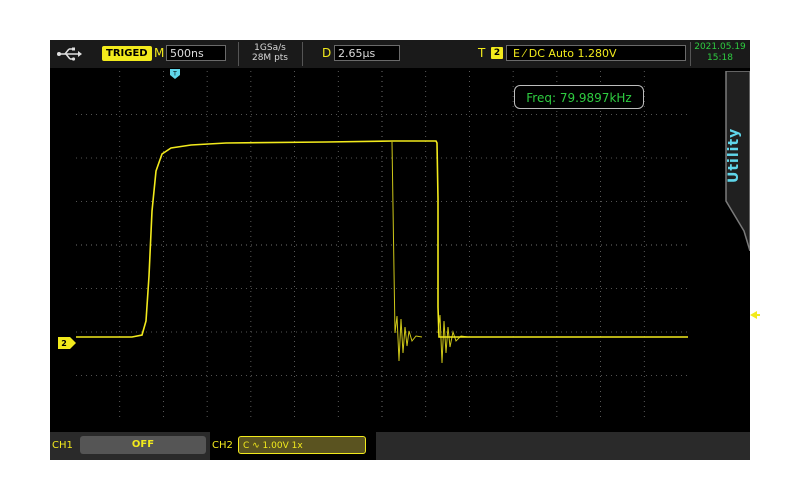 The height and width of the screenshot is (500, 800). Describe the element at coordinates (64, 343) in the screenshot. I see `svg-text: 2` at that location.